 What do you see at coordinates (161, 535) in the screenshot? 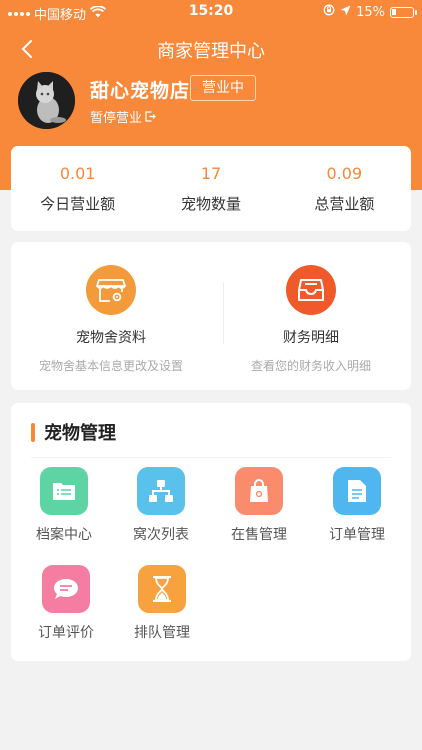
I see `grid-item-label: 窝次列表` at bounding box center [161, 535].